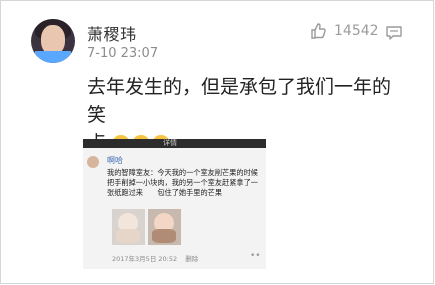 This screenshot has width=435, height=285. Describe the element at coordinates (192, 259) in the screenshot. I see `embedded-delete-link: 删除` at that location.